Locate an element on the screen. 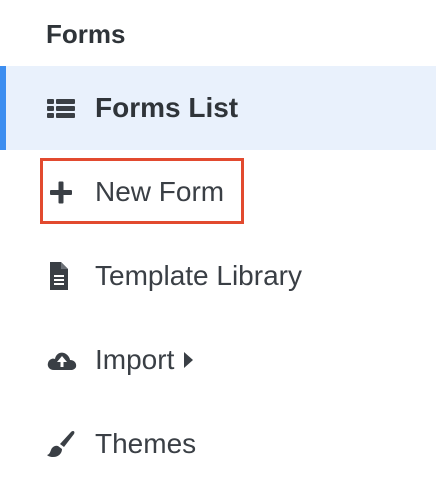 This screenshot has height=488, width=436. menu-item-label: Template Library is located at coordinates (198, 275).